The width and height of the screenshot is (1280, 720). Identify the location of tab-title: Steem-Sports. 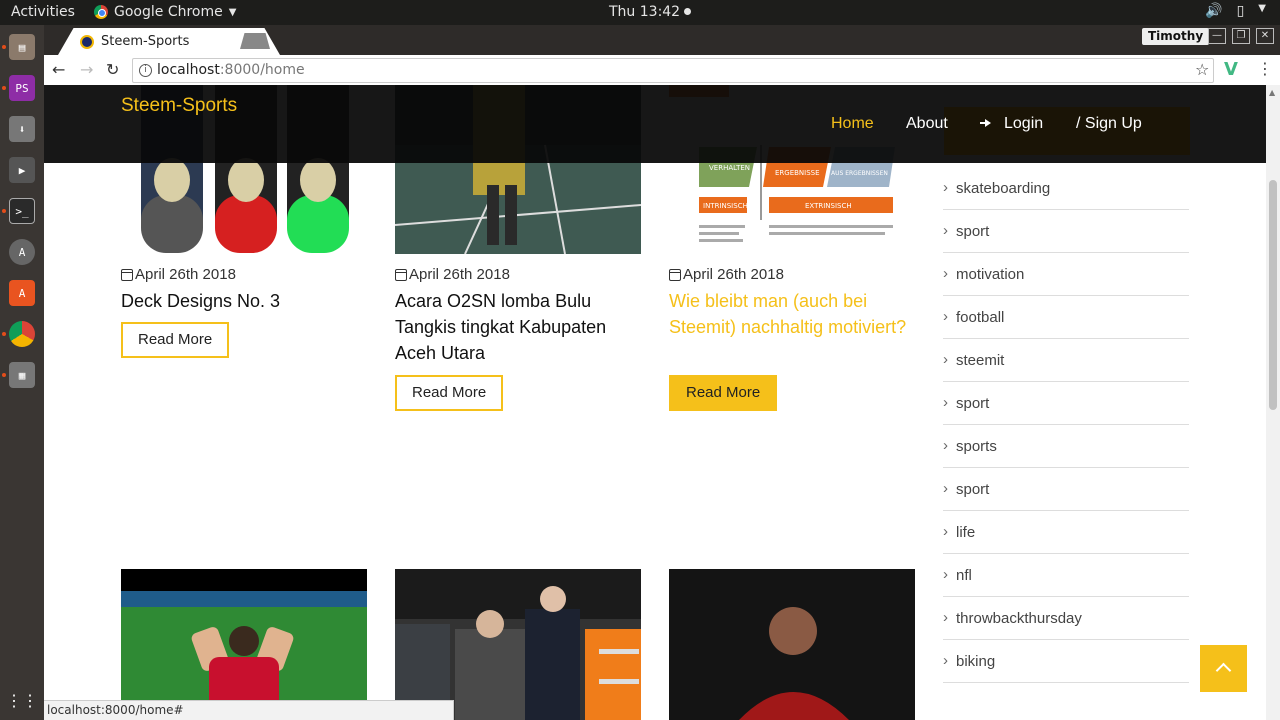
(145, 41).